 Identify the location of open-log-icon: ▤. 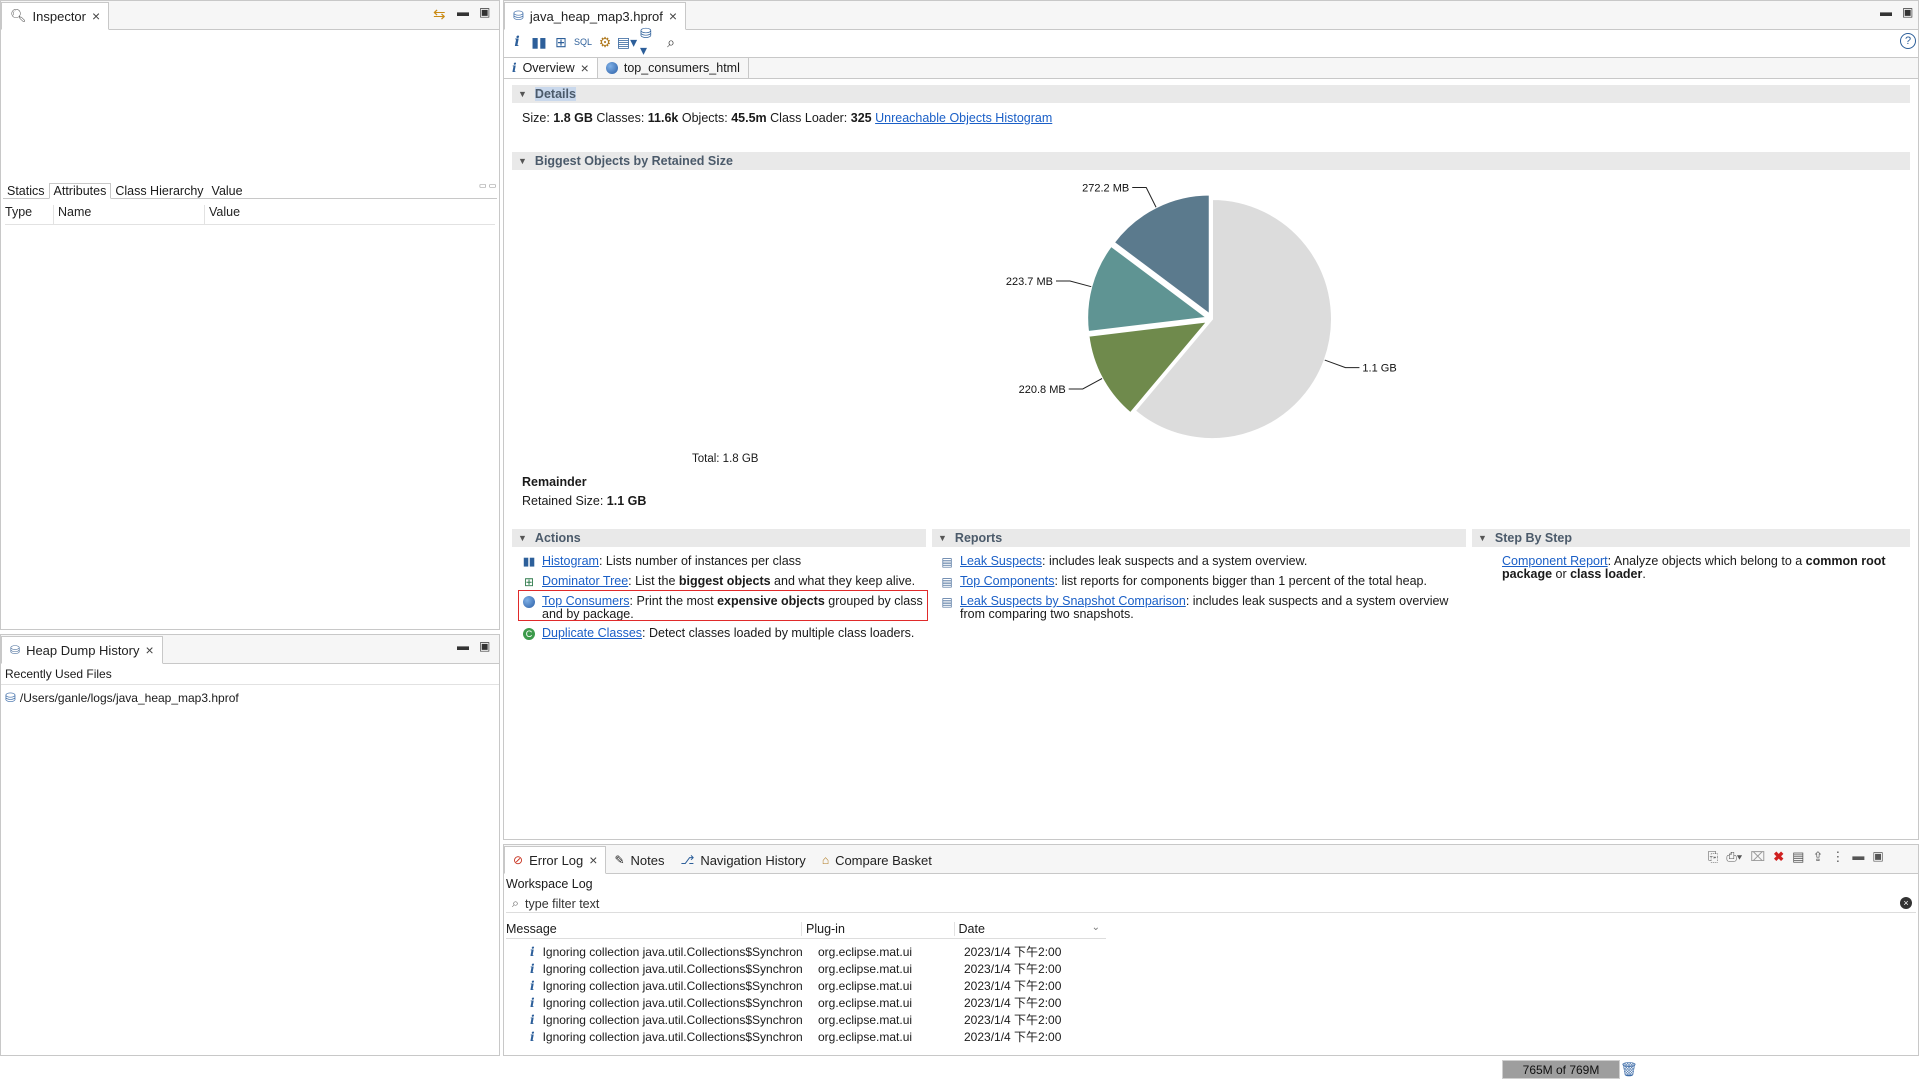
(1798, 857).